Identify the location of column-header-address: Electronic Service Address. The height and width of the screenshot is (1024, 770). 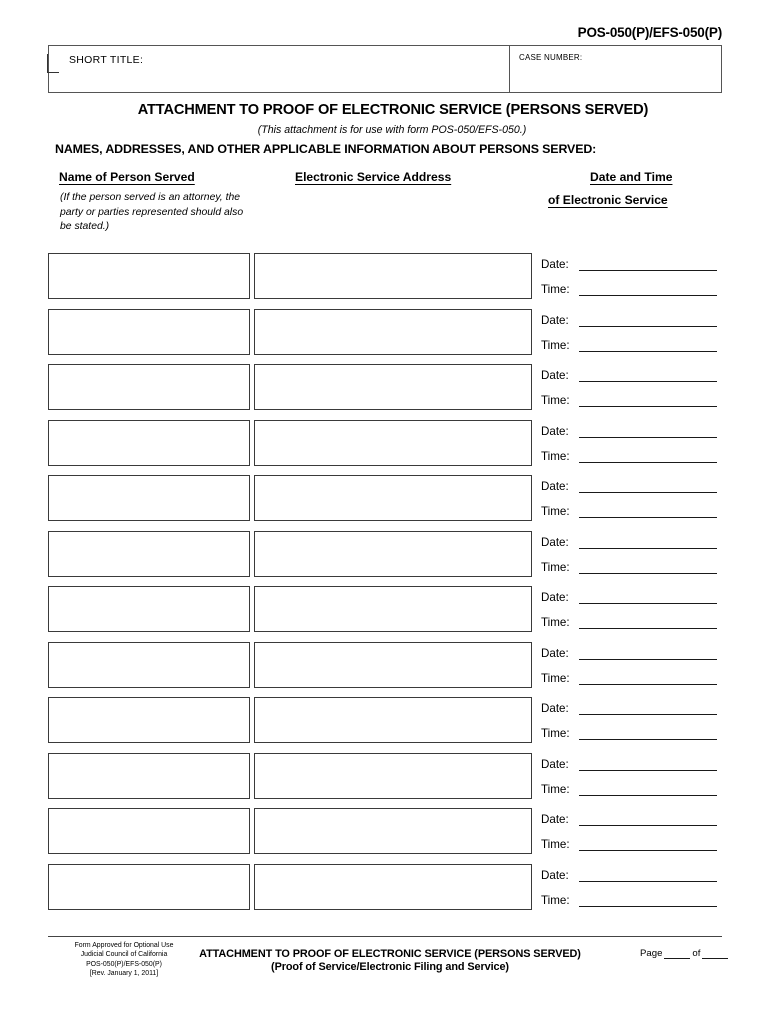
(373, 177).